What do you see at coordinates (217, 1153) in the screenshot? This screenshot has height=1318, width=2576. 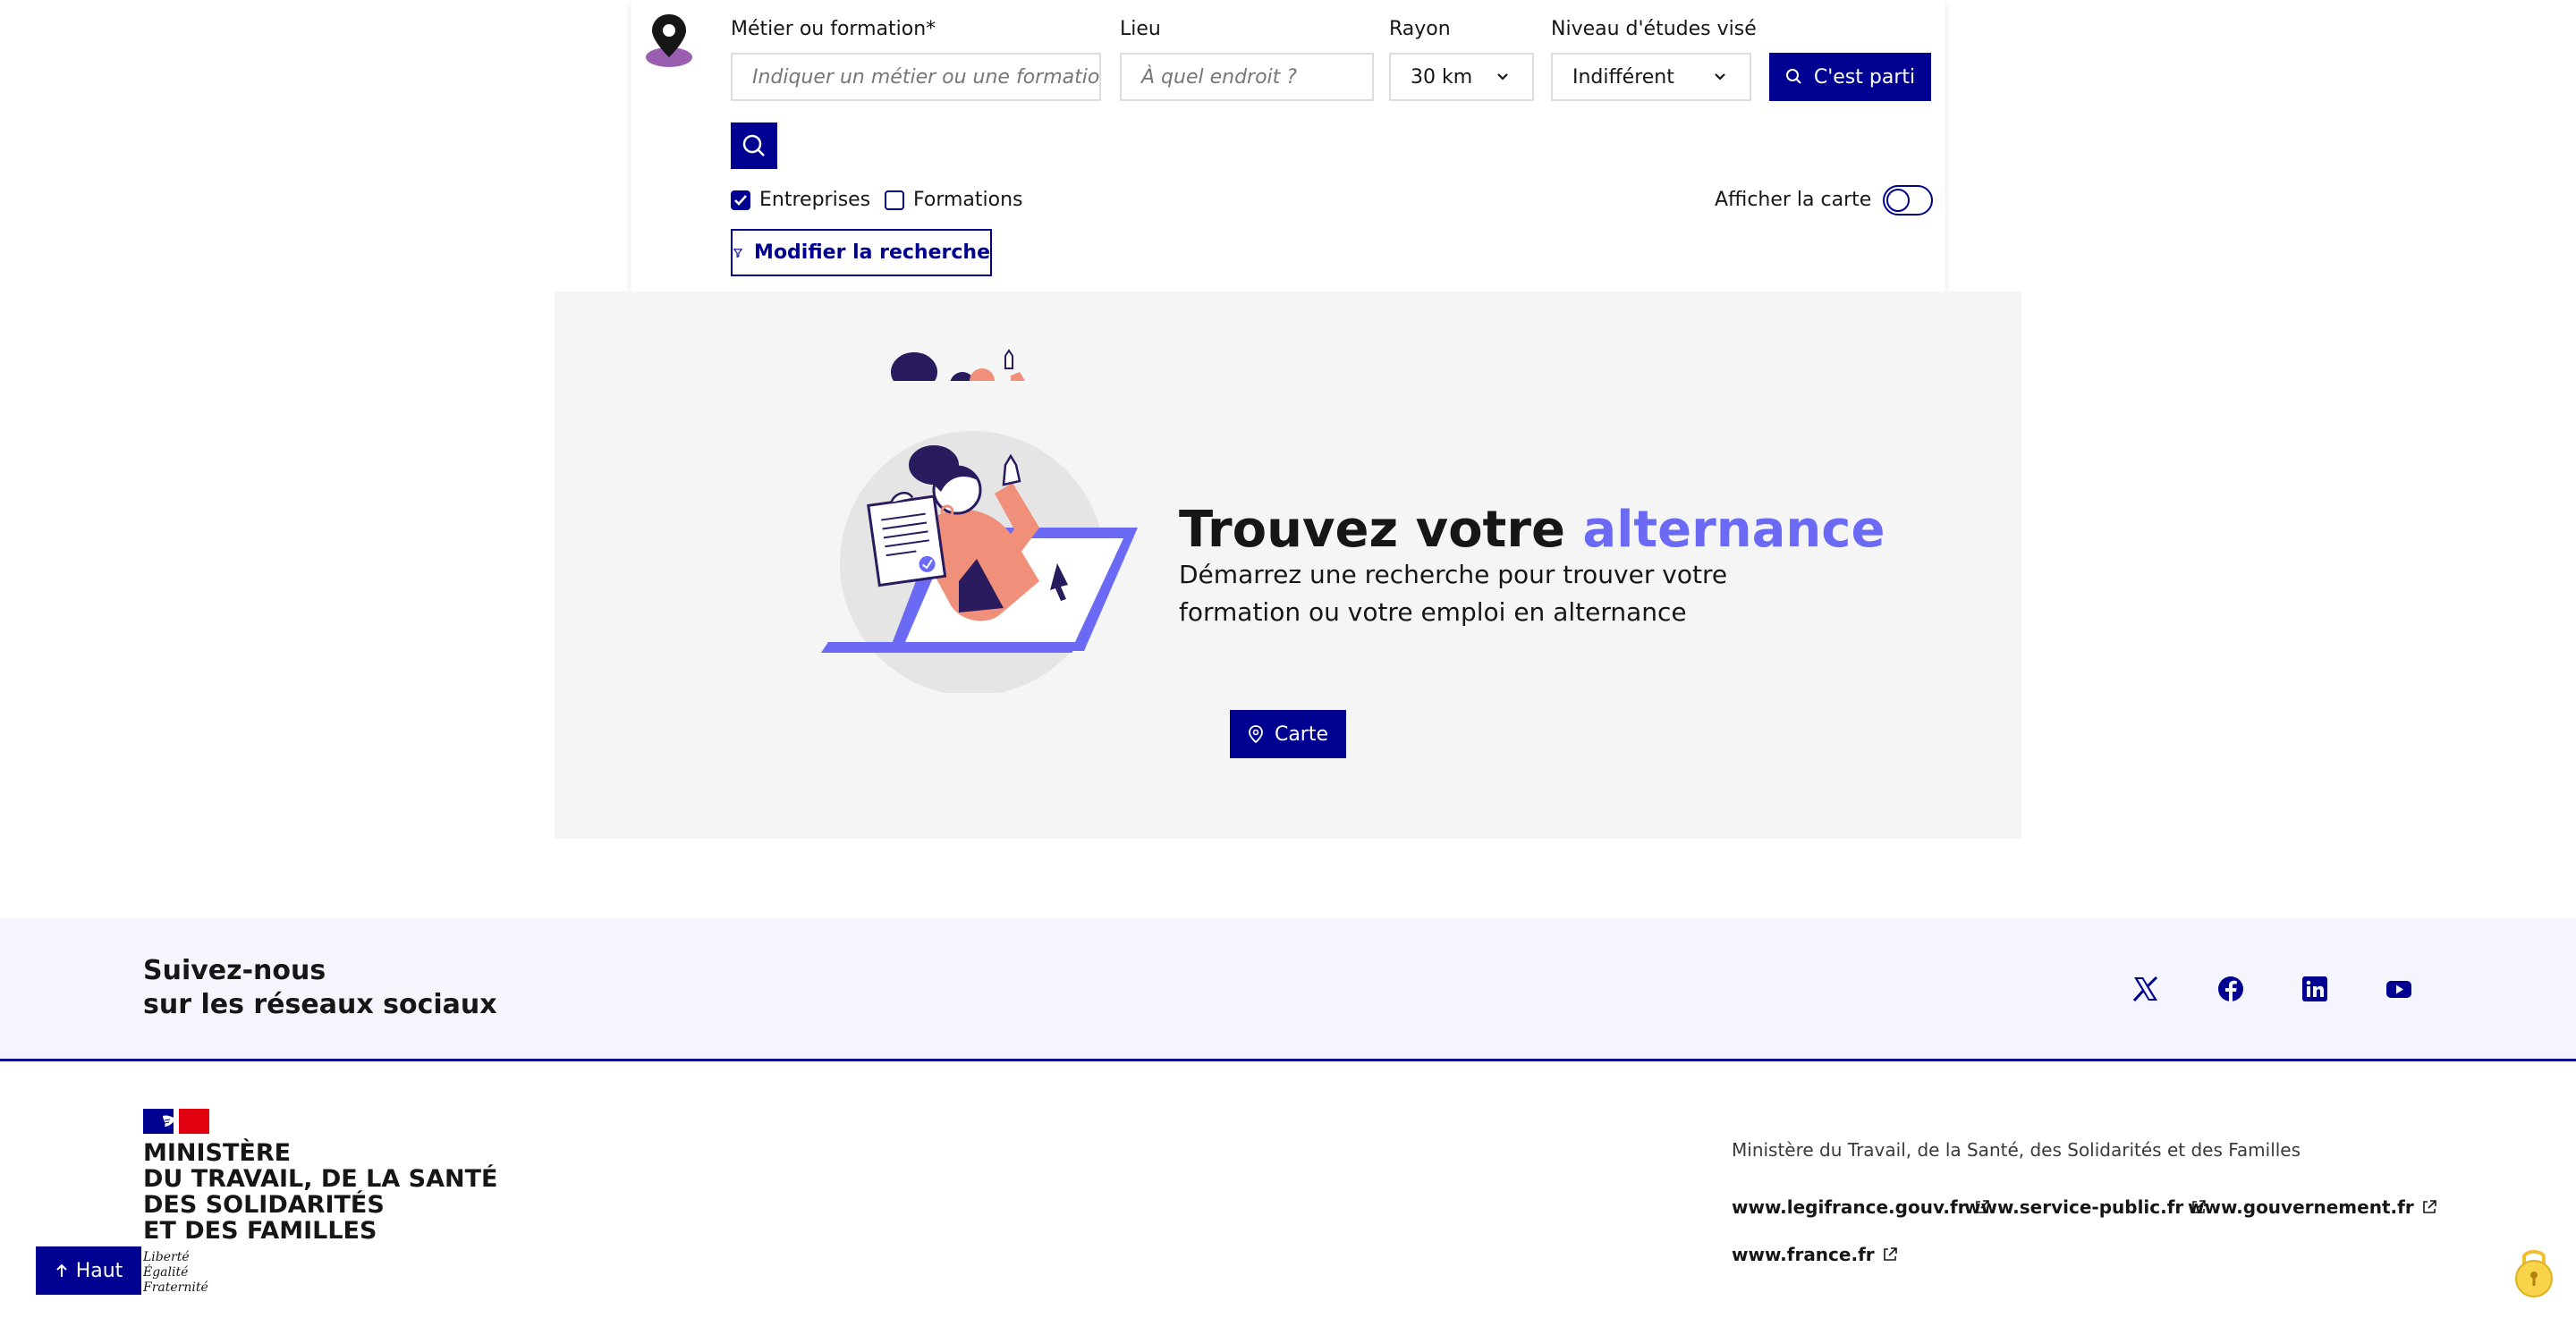 I see `ministry-line: MINISTÈRE` at bounding box center [217, 1153].